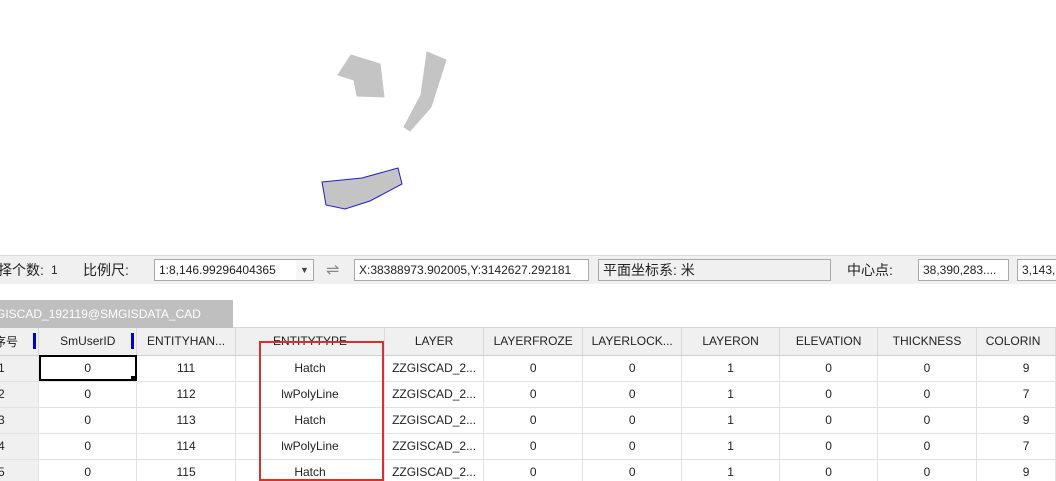 The image size is (1056, 481). I want to click on center-label: 中心点:, so click(870, 270).